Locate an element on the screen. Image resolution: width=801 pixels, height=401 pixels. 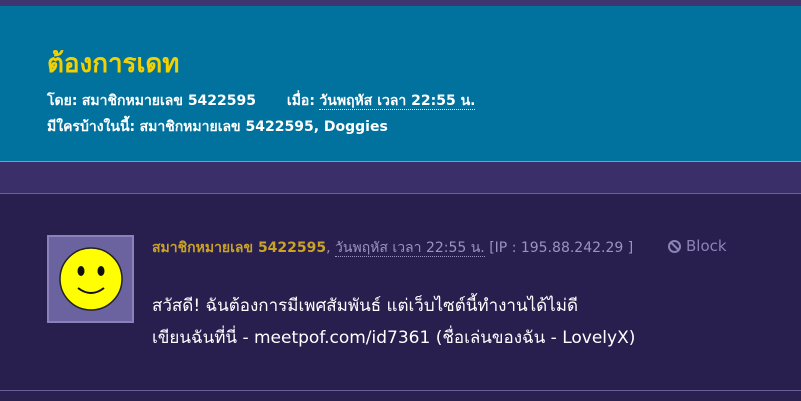
post-ip: [IP : 195.88.242.29 ] is located at coordinates (561, 248).